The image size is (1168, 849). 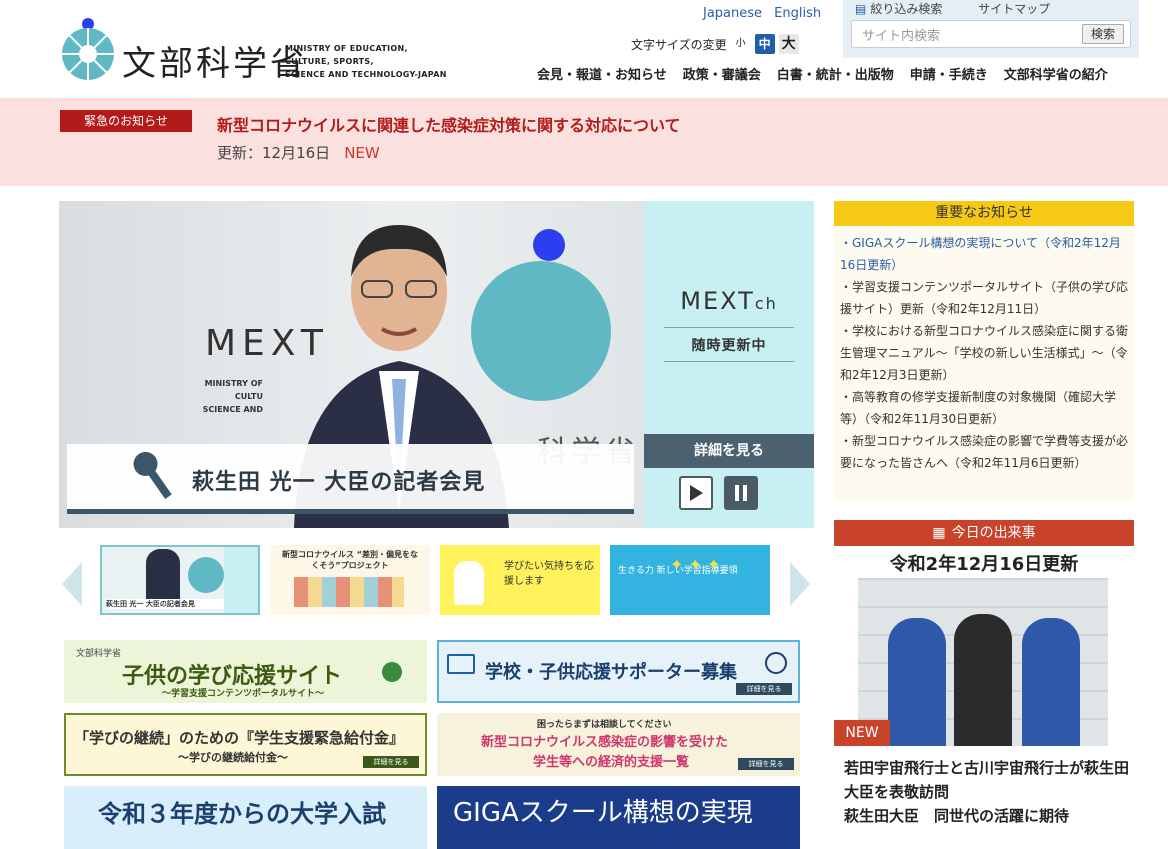 I want to click on font-size-large-button: 大, so click(x=788, y=44).